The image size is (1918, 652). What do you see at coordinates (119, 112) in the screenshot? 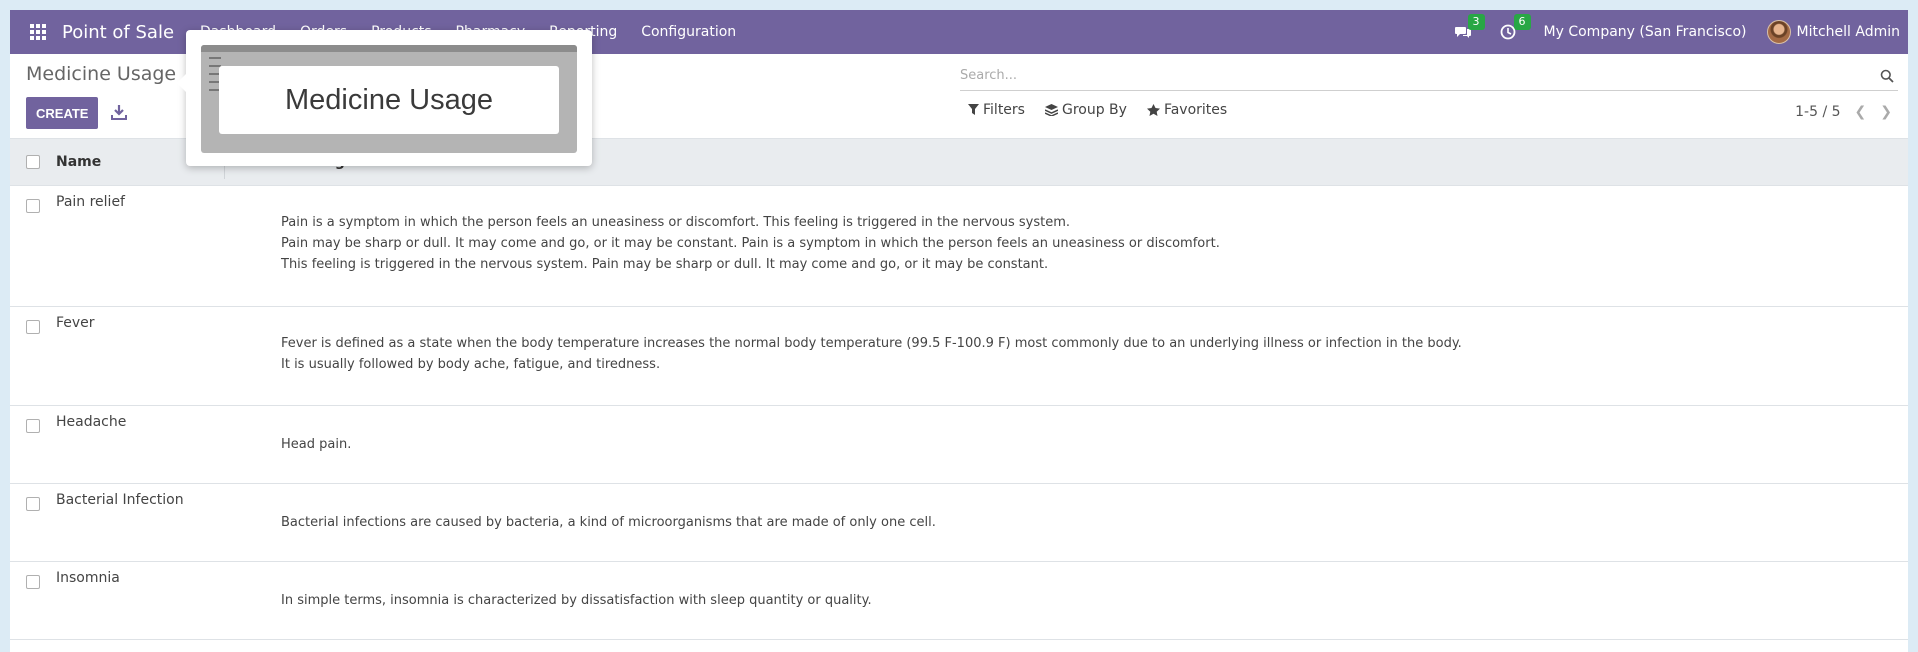
I see `download-icon` at bounding box center [119, 112].